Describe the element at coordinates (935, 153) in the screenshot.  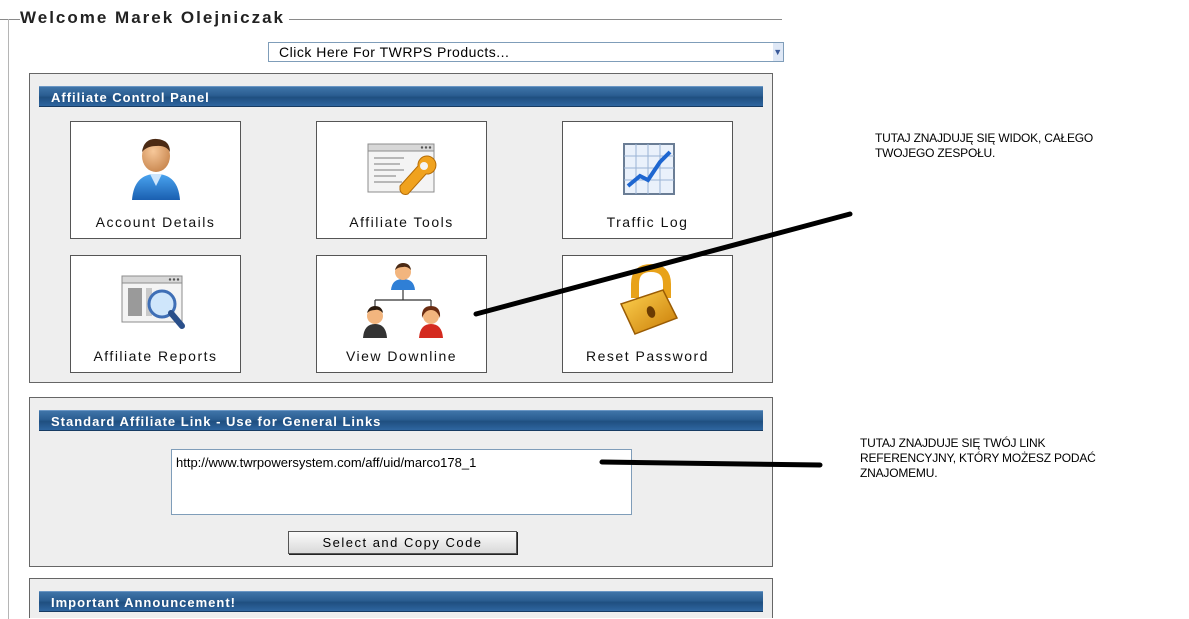
I see `annotation-line: TWOJEGO ZESPOŁU.` at that location.